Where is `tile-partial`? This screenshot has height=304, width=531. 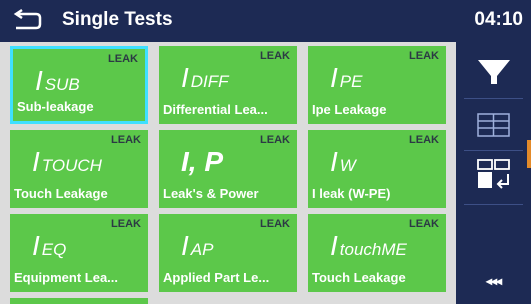
tile-partial is located at coordinates (79, 301).